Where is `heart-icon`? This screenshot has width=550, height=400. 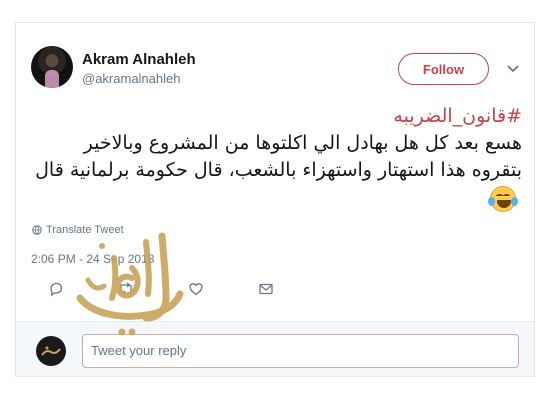 heart-icon is located at coordinates (196, 289).